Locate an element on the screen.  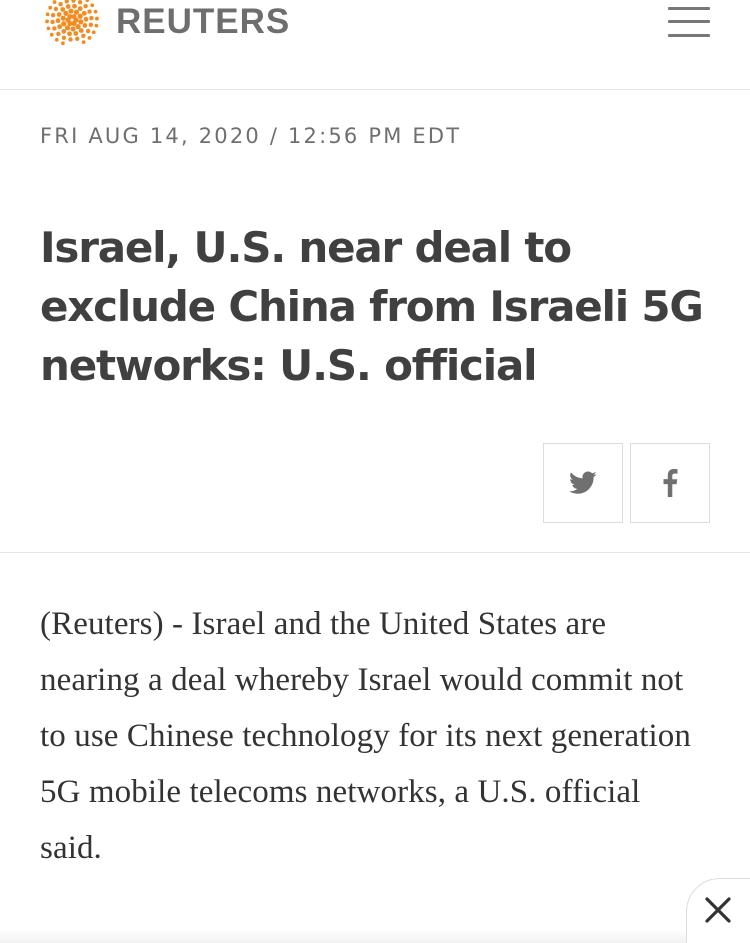
twitter-icon is located at coordinates (583, 482).